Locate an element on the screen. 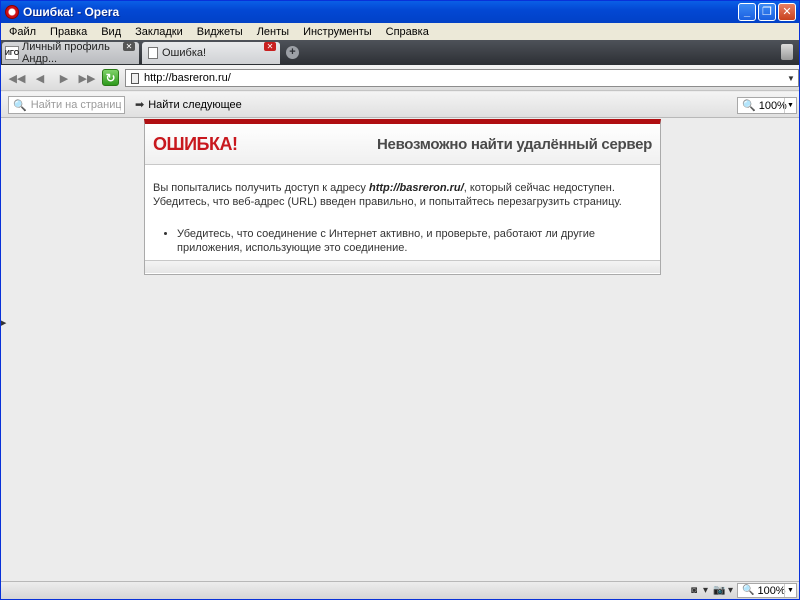 The width and height of the screenshot is (800, 600). address-toolbar: ◀◀ ◀ ▶ ▶▶ ↻ http://basreron.ru/ ▼ is located at coordinates (400, 78).